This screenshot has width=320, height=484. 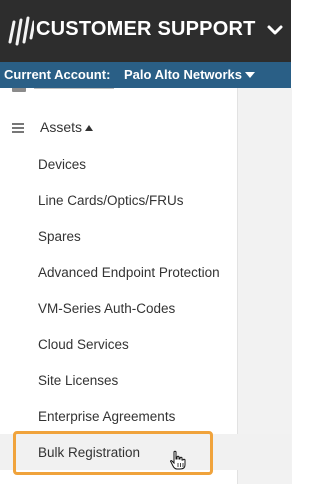 I want to click on sidebar-item-spares: Spares, so click(x=138, y=236).